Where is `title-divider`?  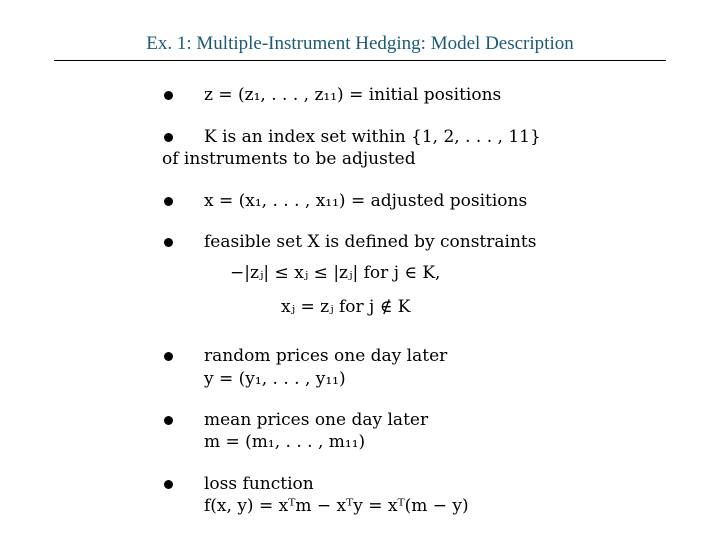
title-divider is located at coordinates (360, 60).